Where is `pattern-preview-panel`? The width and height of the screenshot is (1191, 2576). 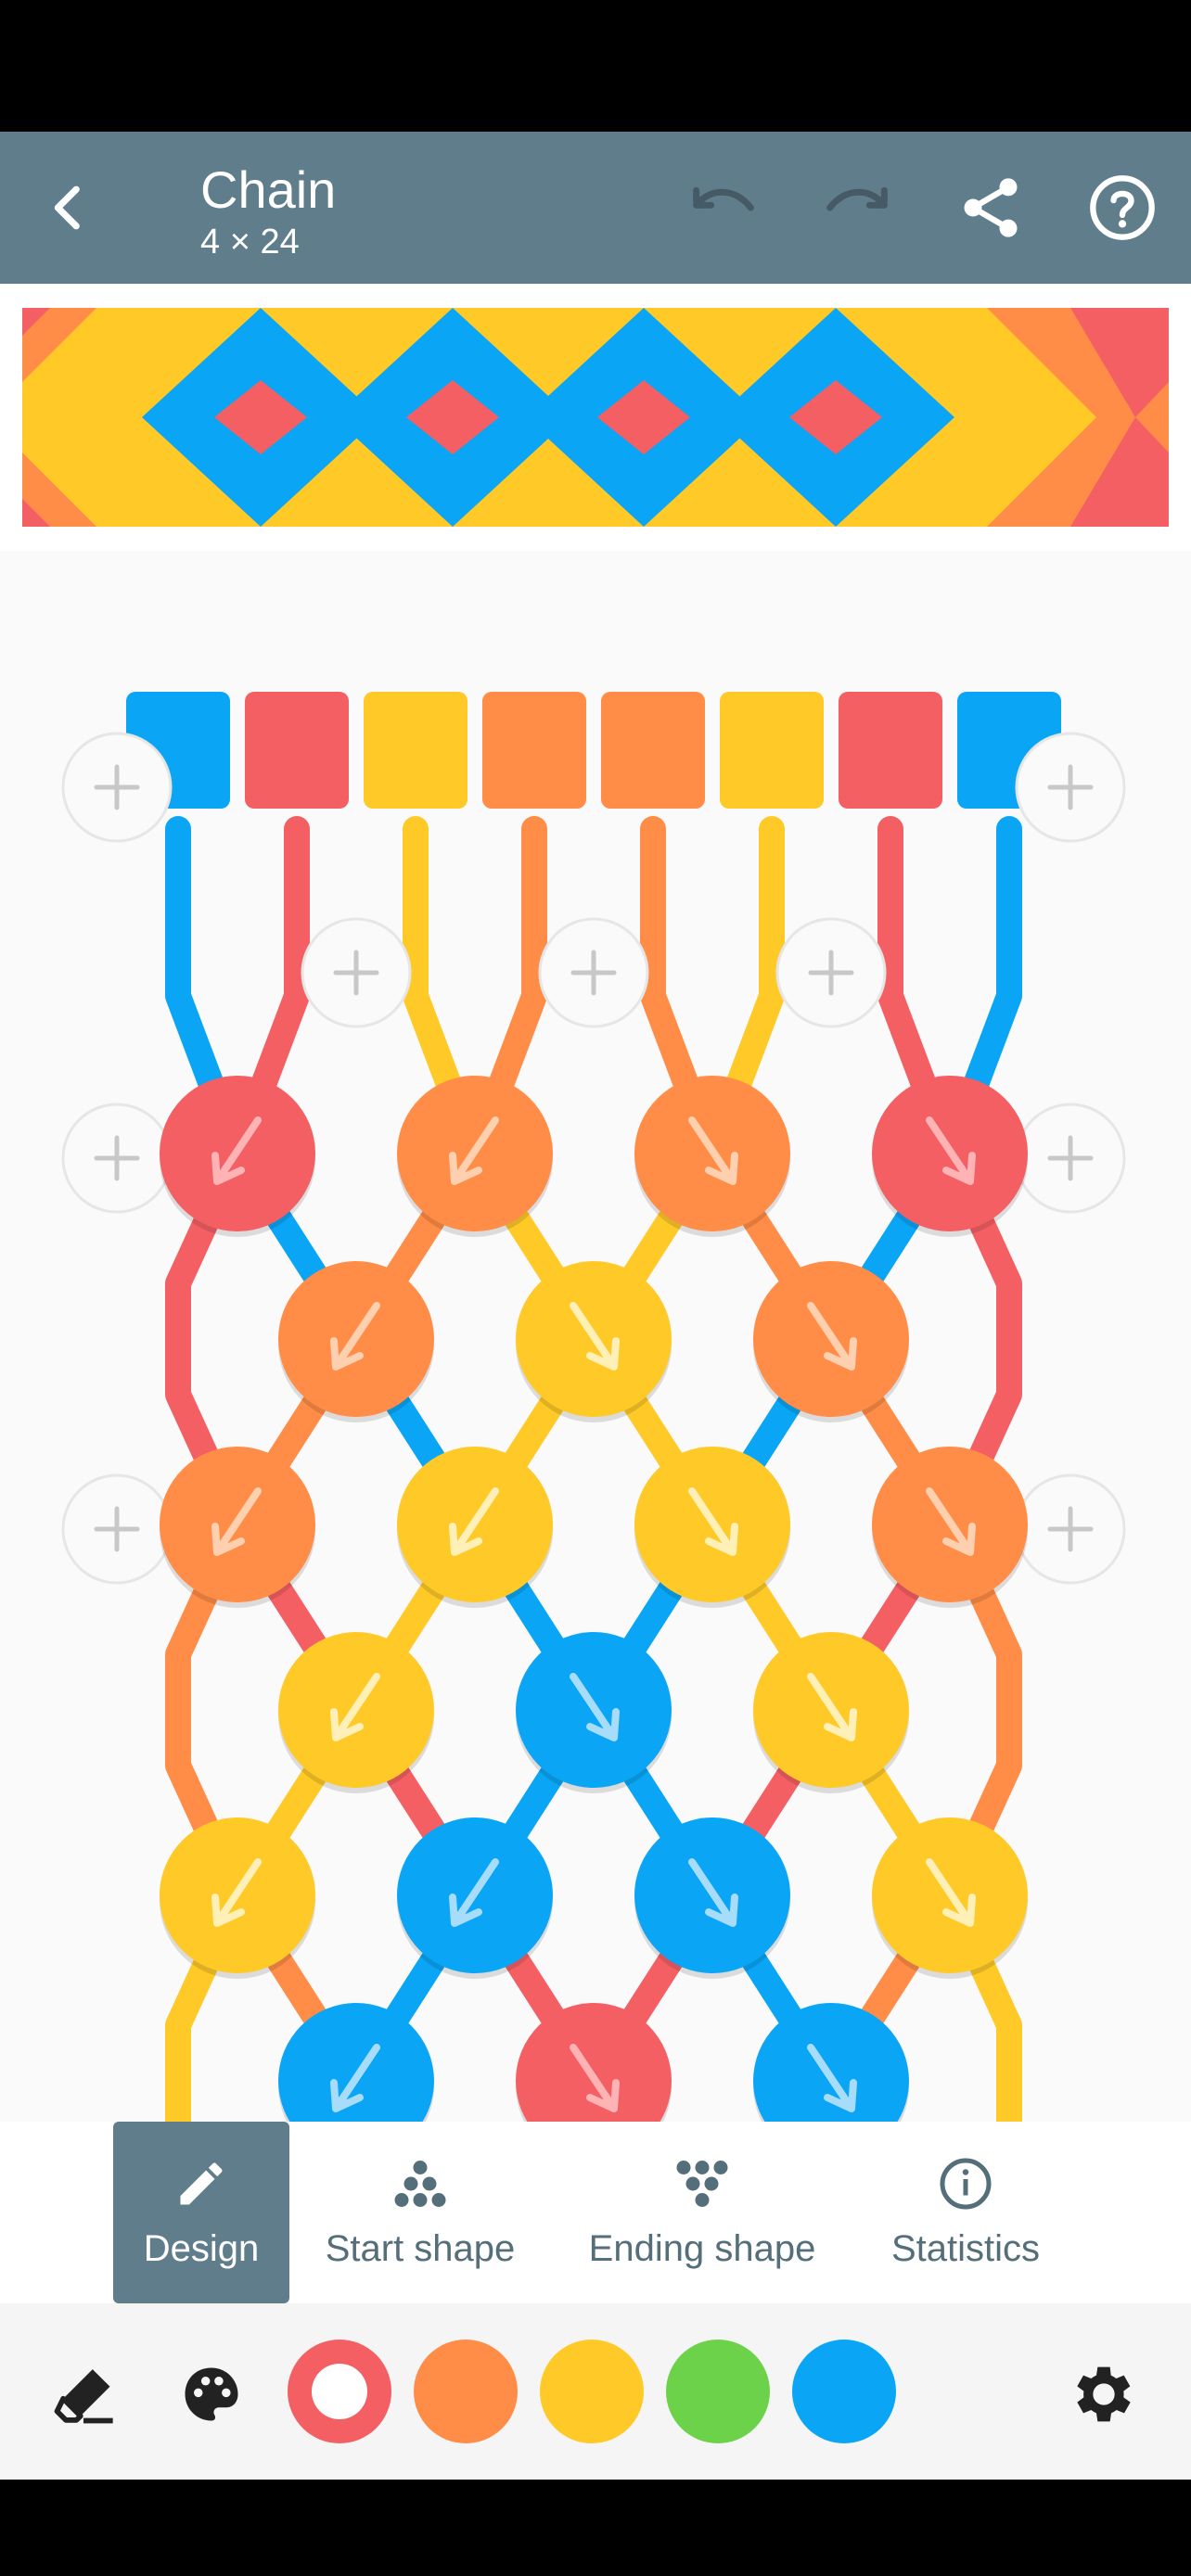 pattern-preview-panel is located at coordinates (595, 418).